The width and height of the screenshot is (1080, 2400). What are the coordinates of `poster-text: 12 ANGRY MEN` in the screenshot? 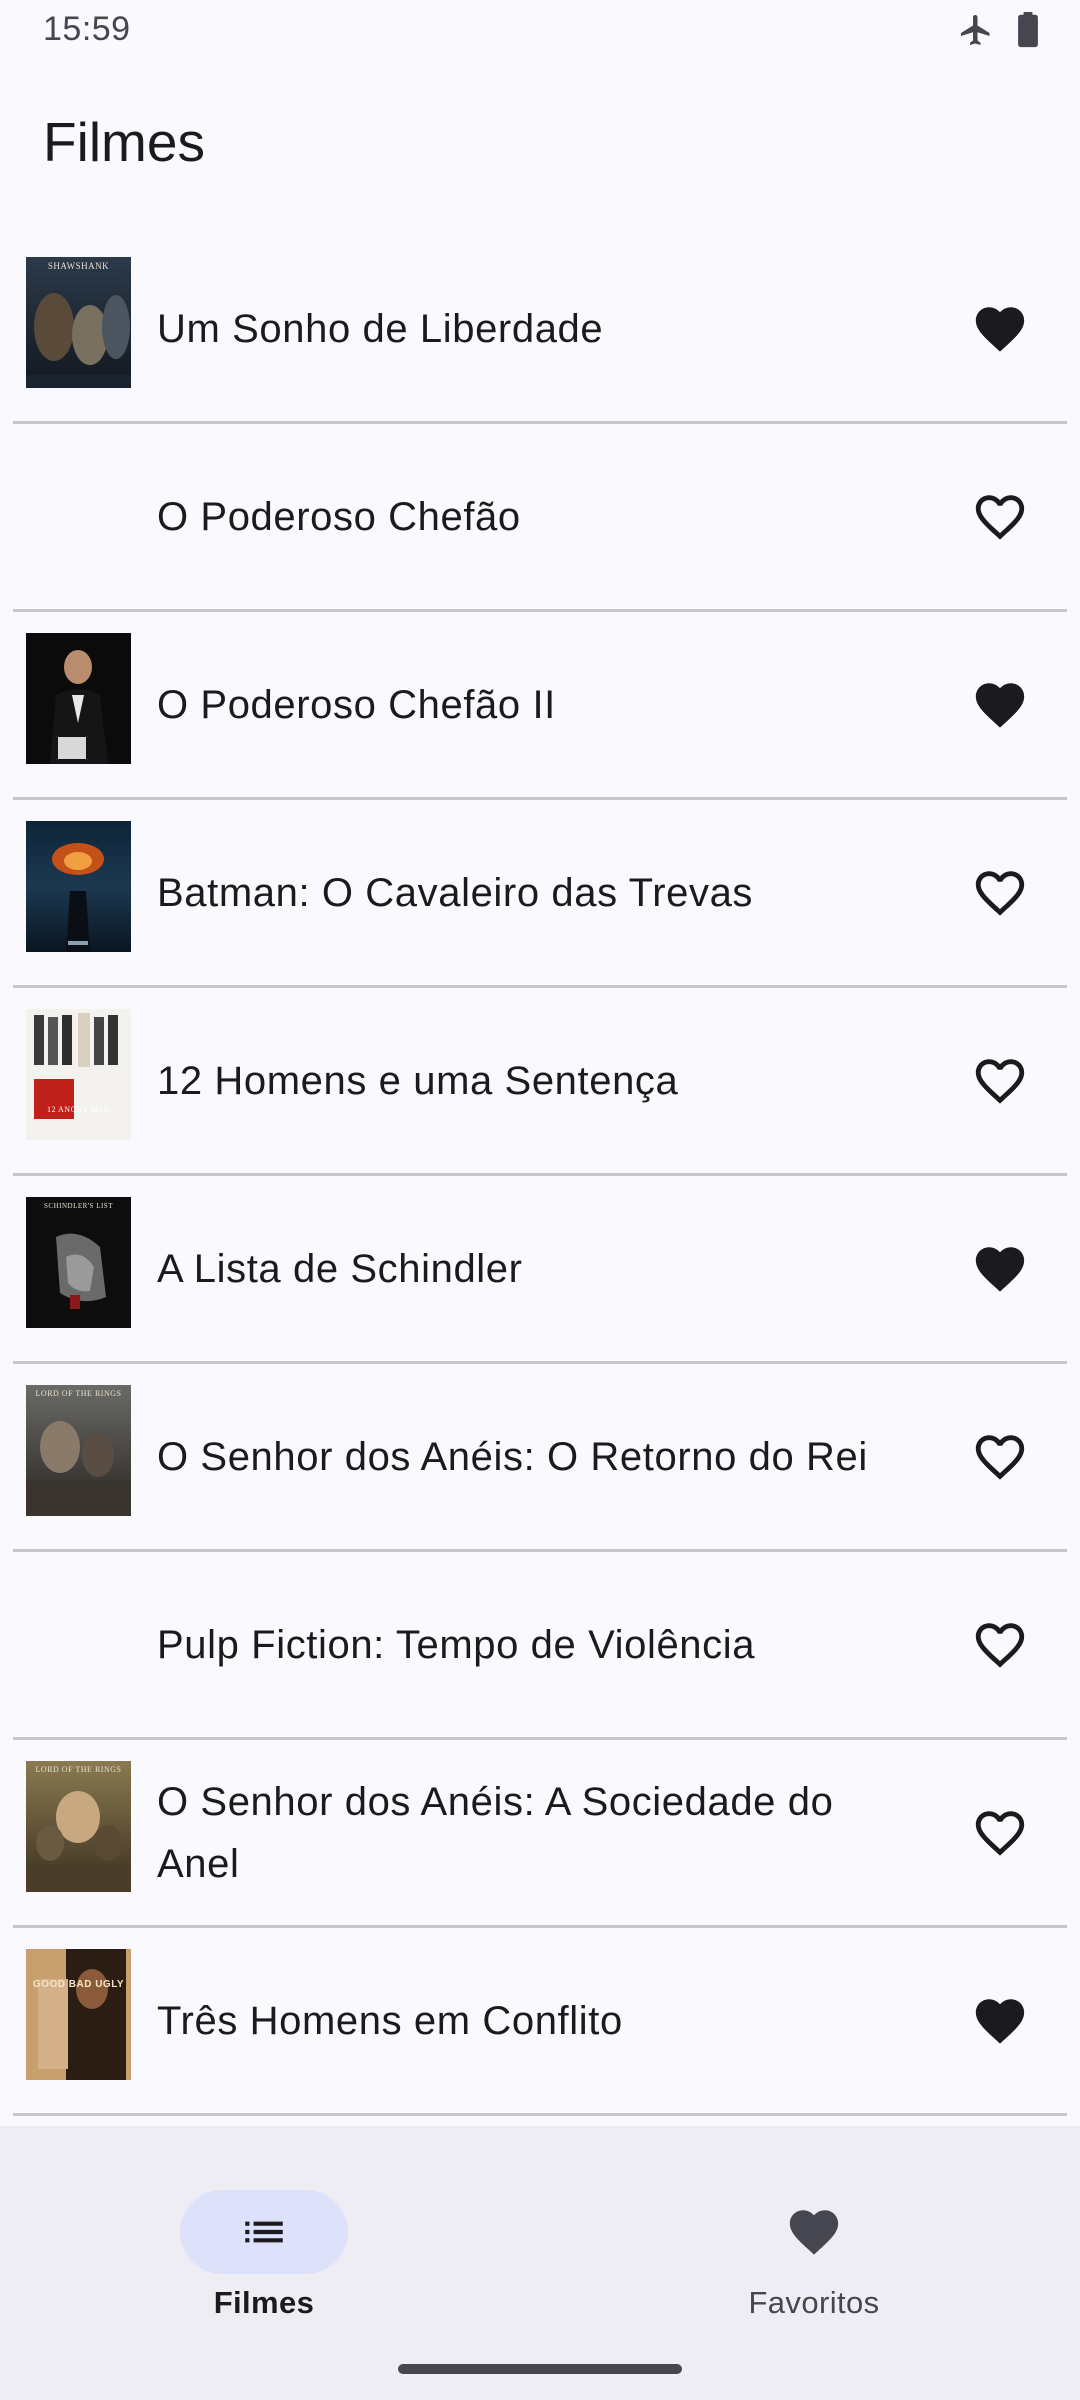 It's located at (78, 1109).